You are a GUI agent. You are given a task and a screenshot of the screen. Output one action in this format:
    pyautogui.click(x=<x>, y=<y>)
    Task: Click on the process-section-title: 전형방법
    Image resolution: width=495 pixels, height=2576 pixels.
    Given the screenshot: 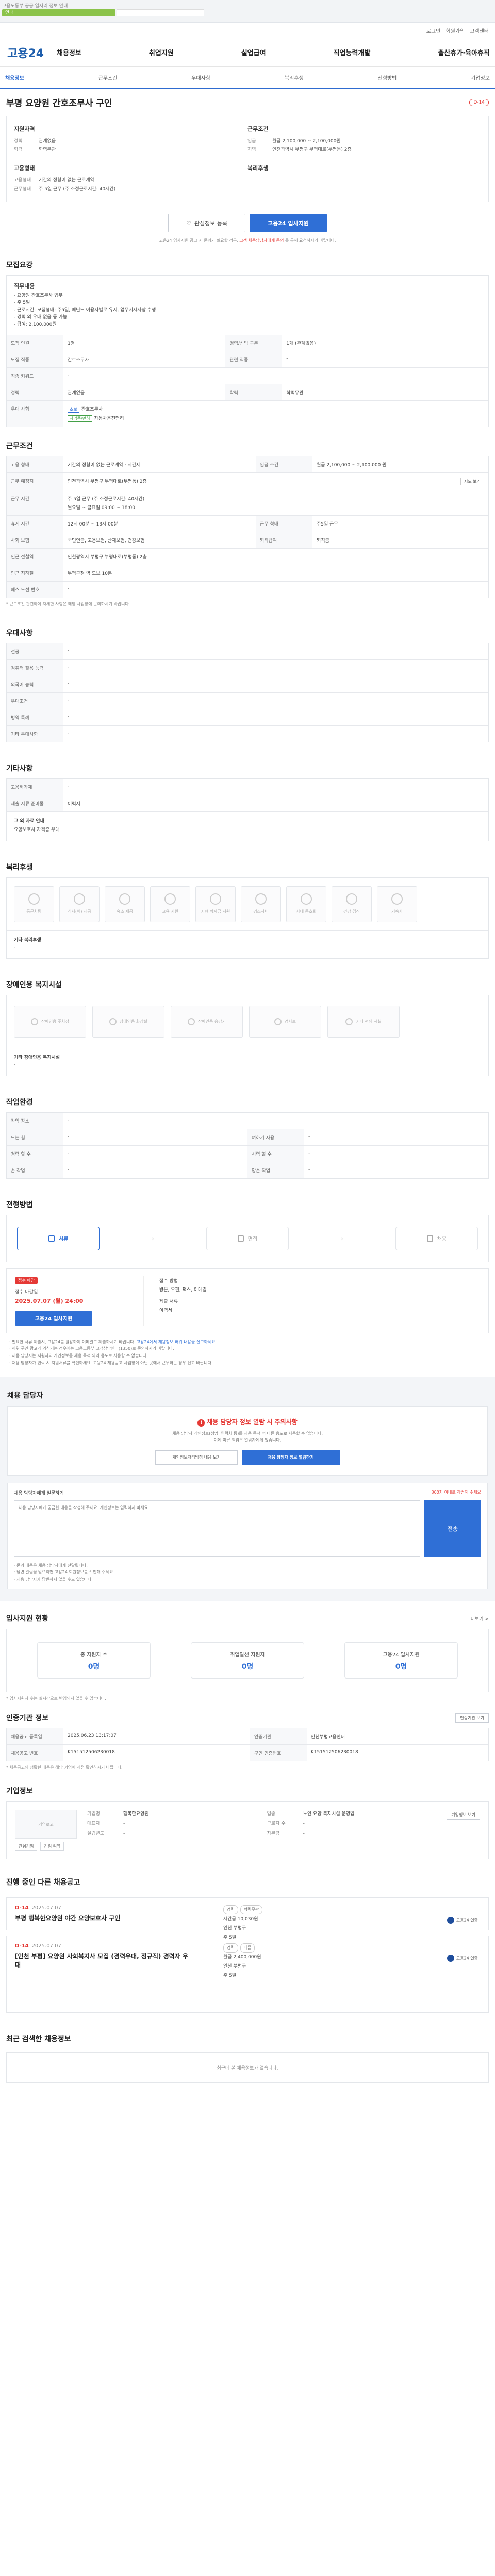 What is the action you would take?
    pyautogui.click(x=19, y=1204)
    